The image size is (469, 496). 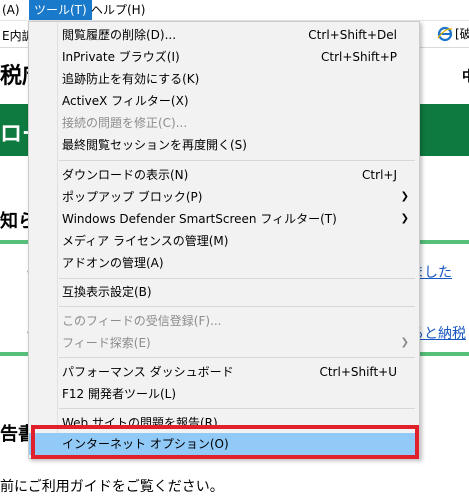 What do you see at coordinates (462, 34) in the screenshot?
I see `favorite-link-right-label: [破` at bounding box center [462, 34].